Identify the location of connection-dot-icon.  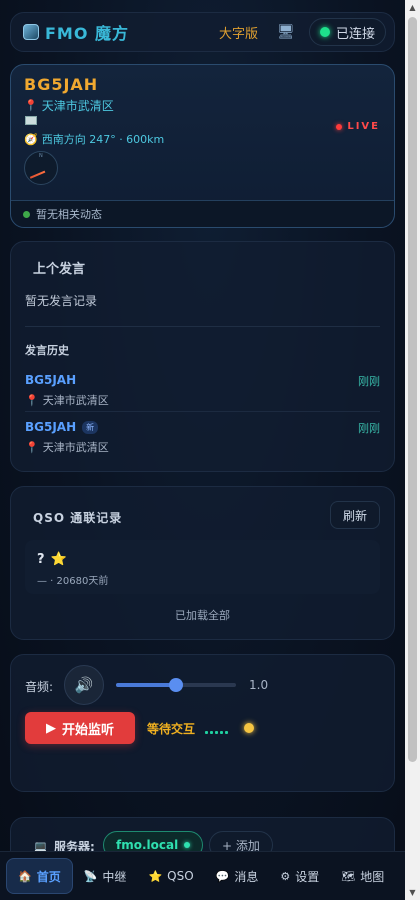
(325, 32).